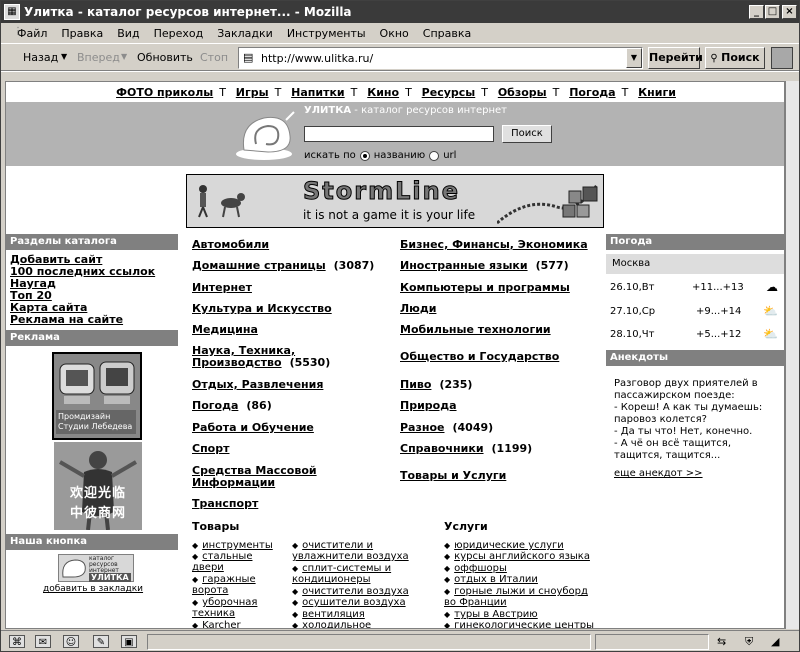 The height and width of the screenshot is (652, 800). I want to click on url-field: ▤ http://www.ulitka.ru/ ▼, so click(440, 58).